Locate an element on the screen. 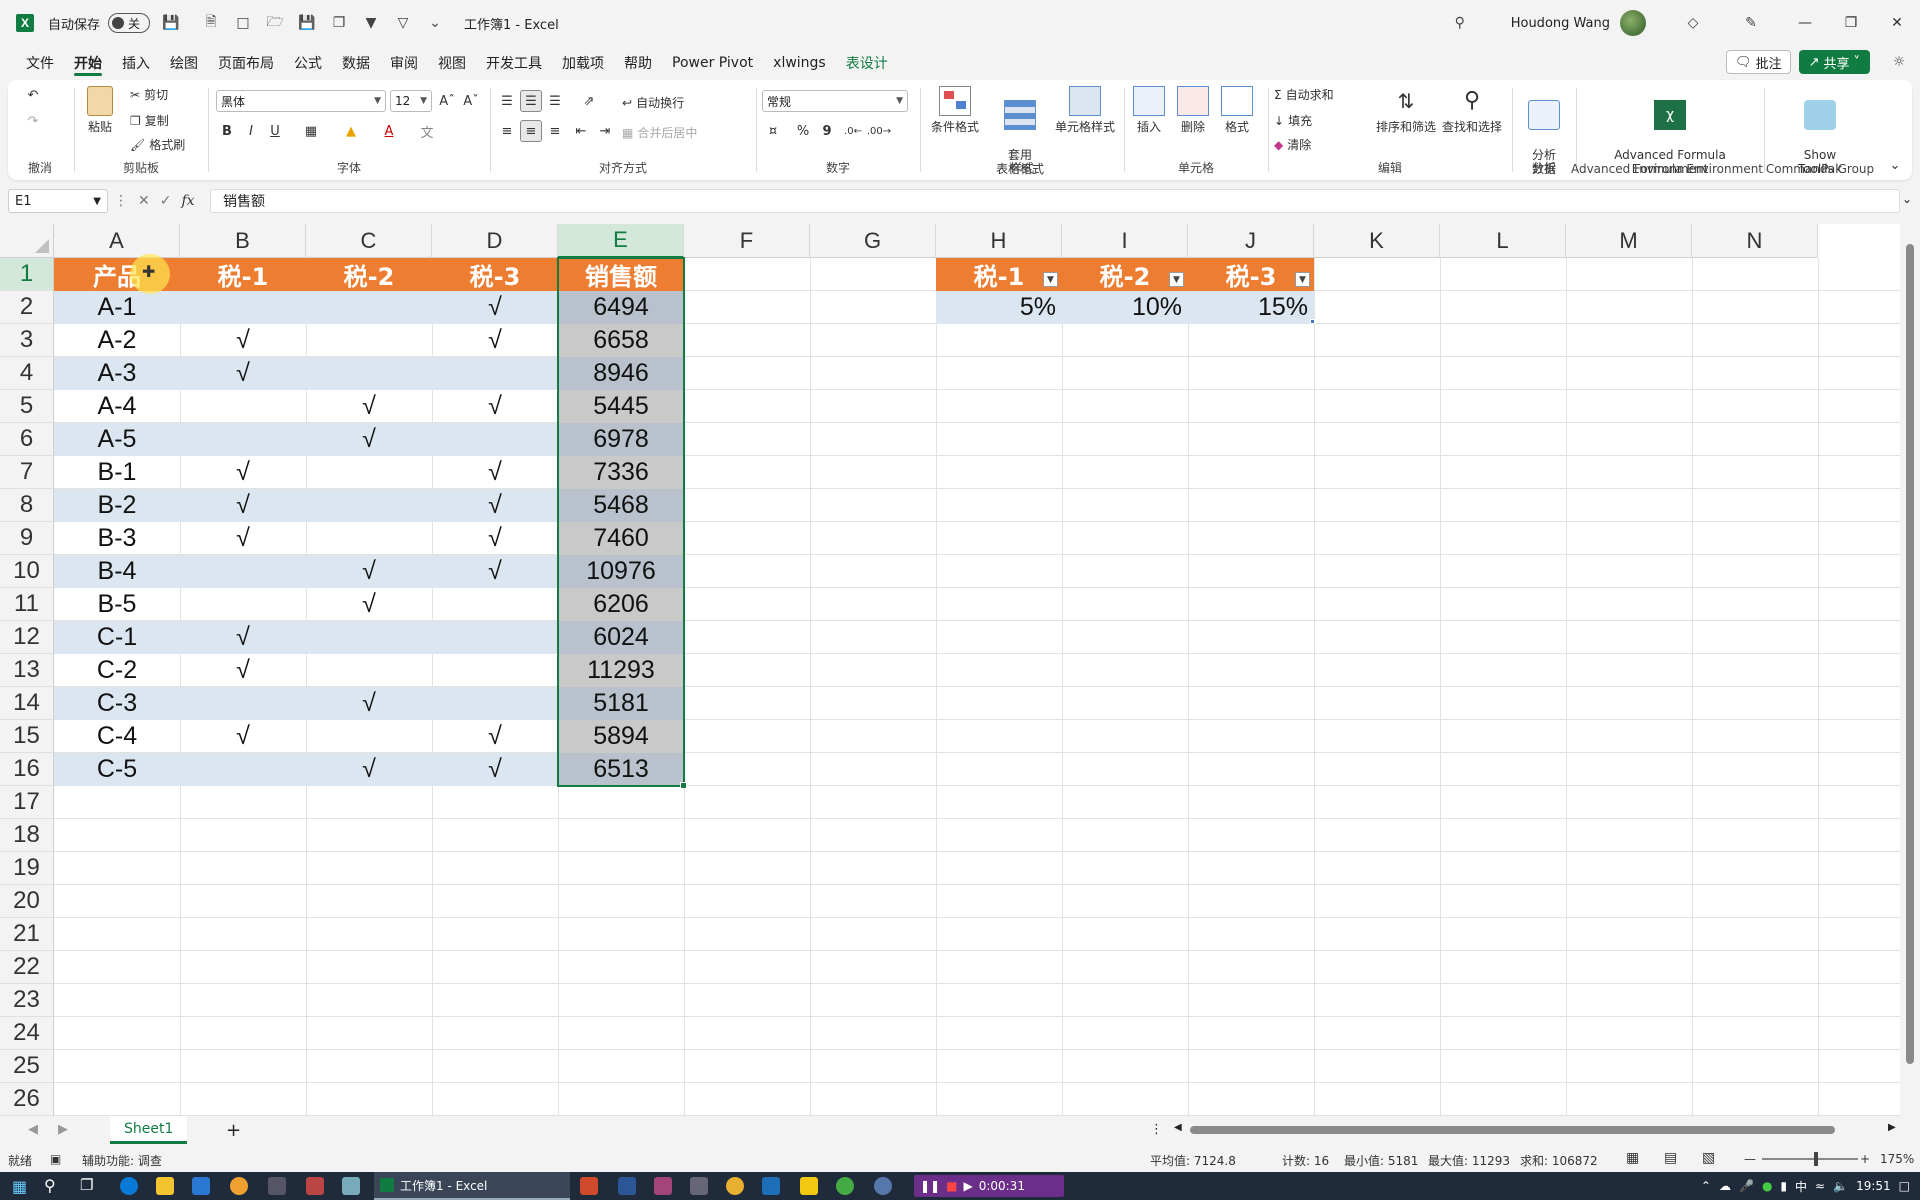  increase-indent-icon: ⇥ is located at coordinates (605, 131).